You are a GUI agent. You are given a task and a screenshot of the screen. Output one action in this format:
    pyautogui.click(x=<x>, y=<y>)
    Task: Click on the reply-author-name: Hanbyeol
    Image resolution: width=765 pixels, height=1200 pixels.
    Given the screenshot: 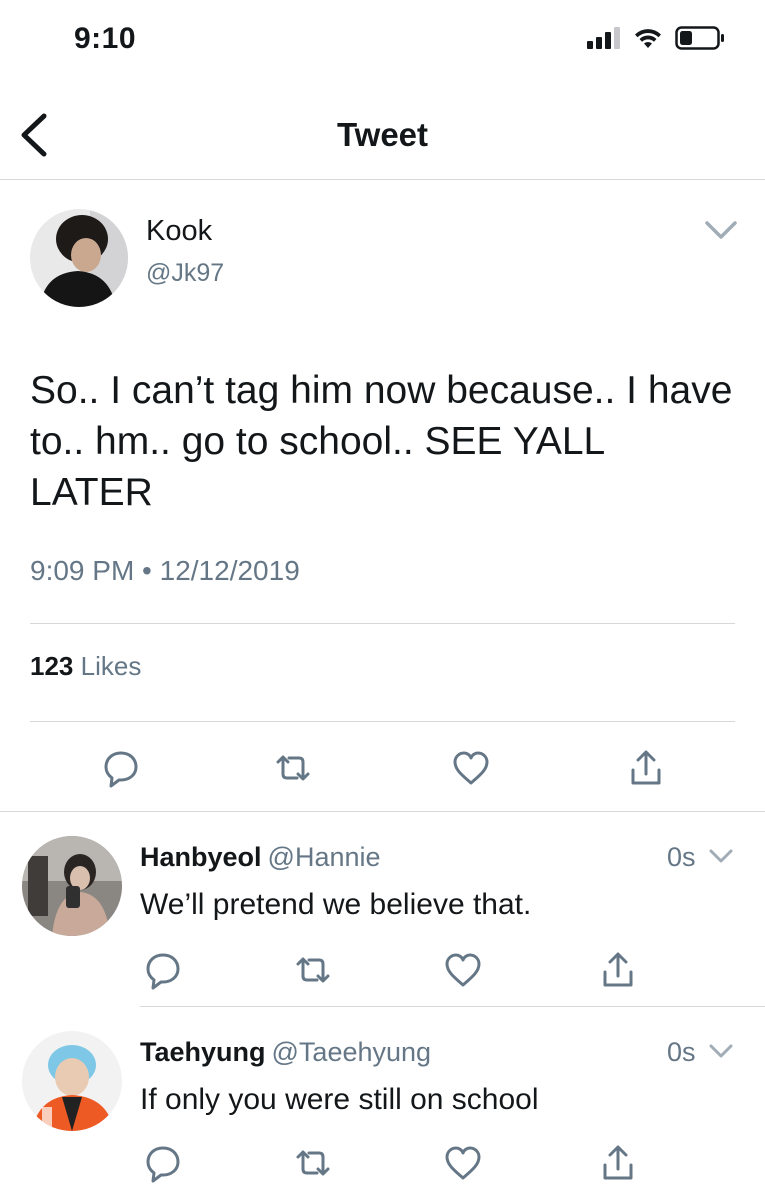 What is the action you would take?
    pyautogui.click(x=201, y=857)
    